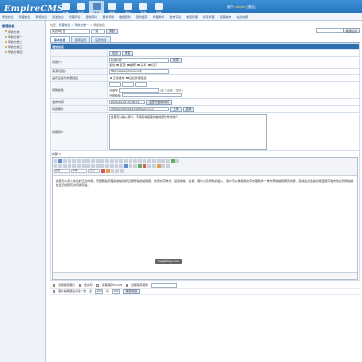 This screenshot has width=362, height=362. What do you see at coordinates (117, 171) in the screenshot?
I see `show-blocks-icon` at bounding box center [117, 171].